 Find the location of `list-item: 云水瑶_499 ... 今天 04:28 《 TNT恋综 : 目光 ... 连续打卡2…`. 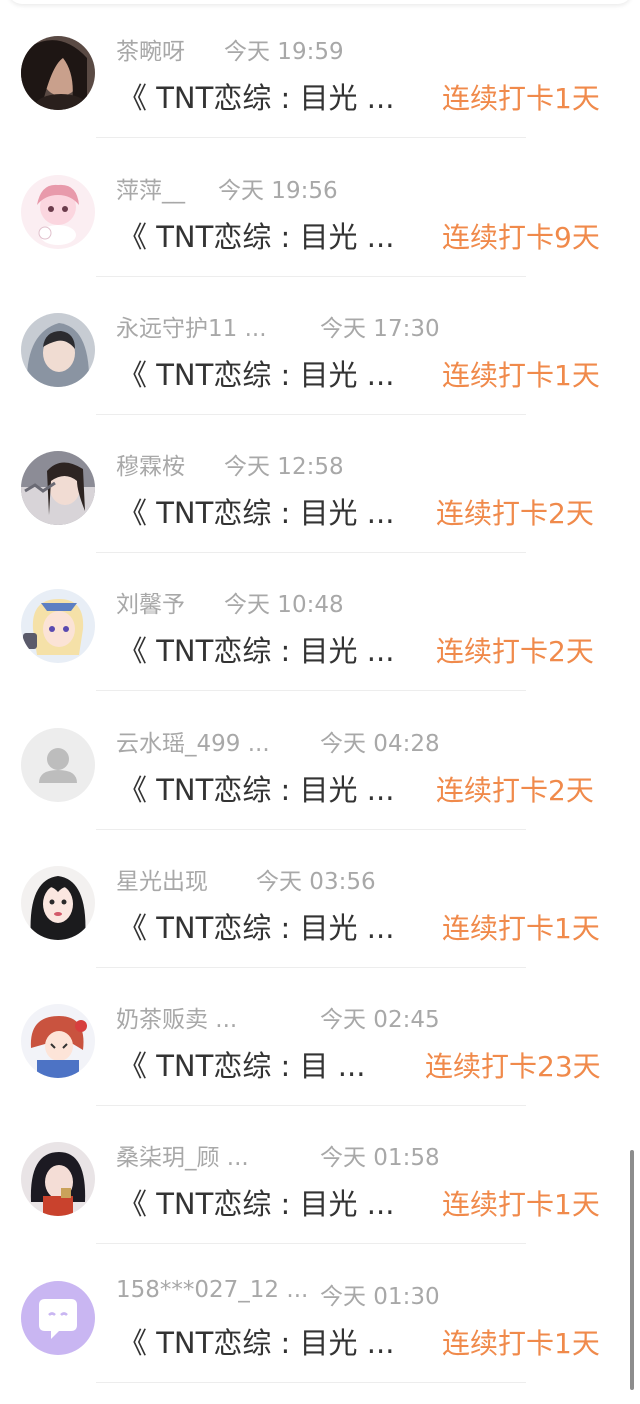

list-item: 云水瑶_499 ... 今天 04:28 《 TNT恋综 : 目光 ... 连续打卡2… is located at coordinates (320, 761).